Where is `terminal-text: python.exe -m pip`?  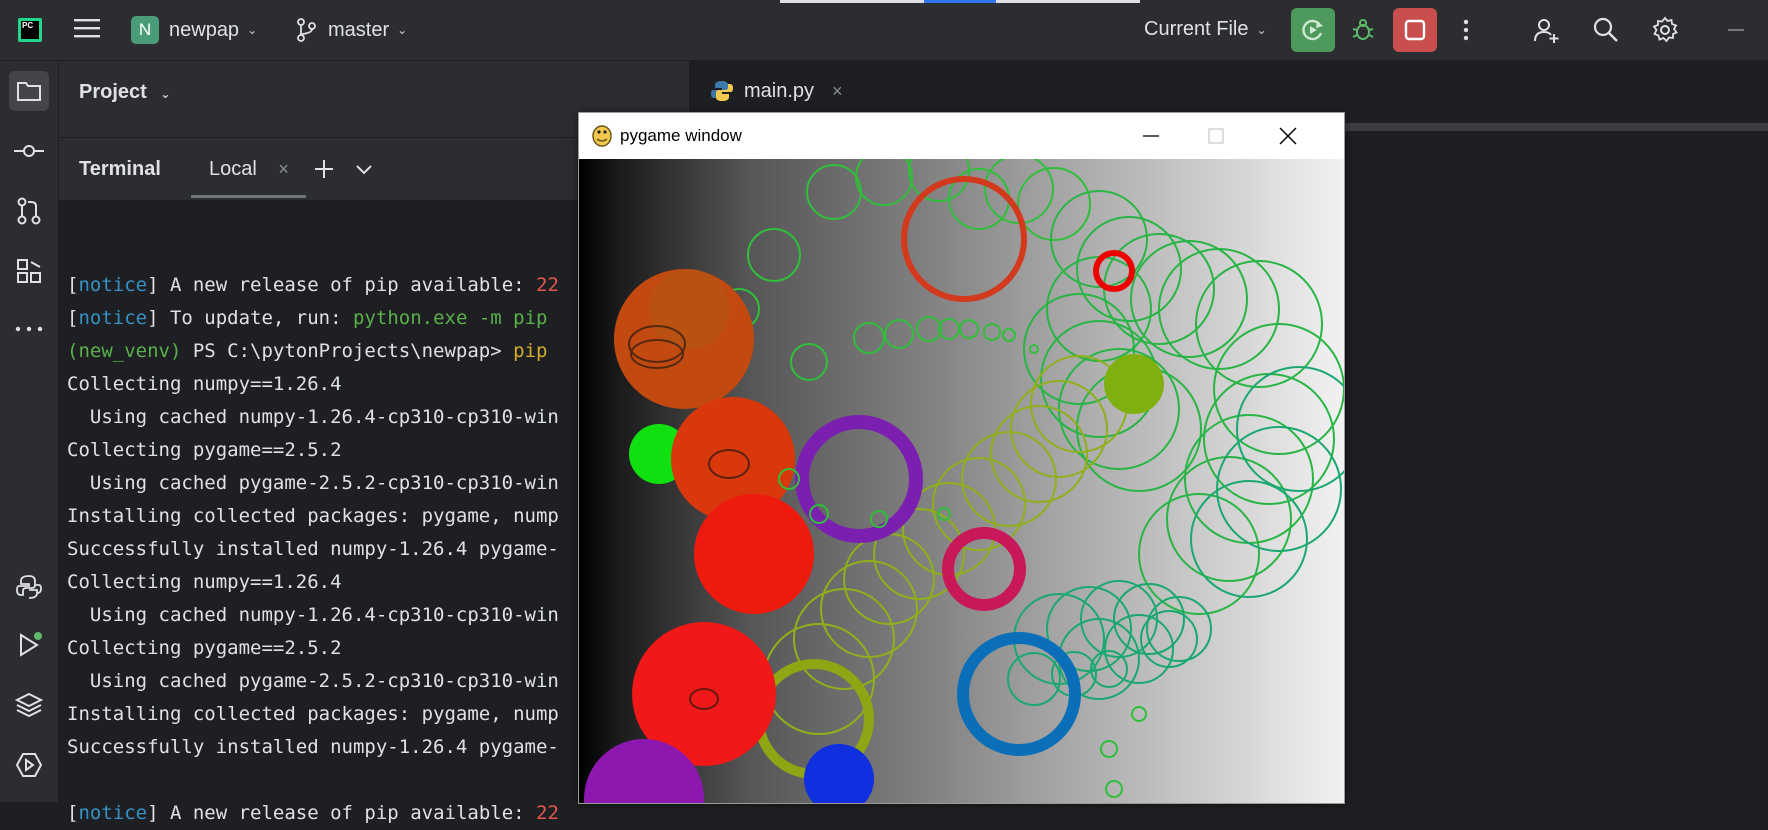
terminal-text: python.exe -m pip is located at coordinates (450, 318).